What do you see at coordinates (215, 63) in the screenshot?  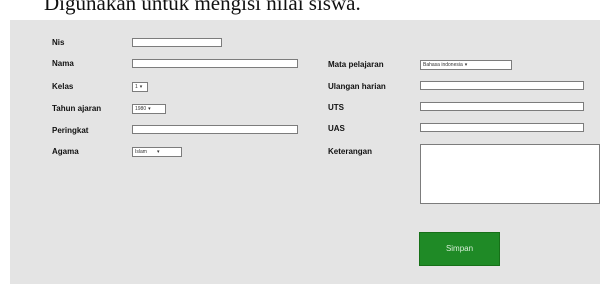 I see `nama-input` at bounding box center [215, 63].